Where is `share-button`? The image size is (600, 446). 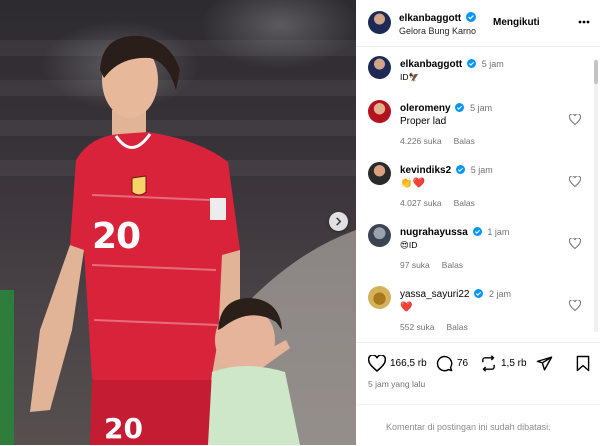 share-button is located at coordinates (544, 363).